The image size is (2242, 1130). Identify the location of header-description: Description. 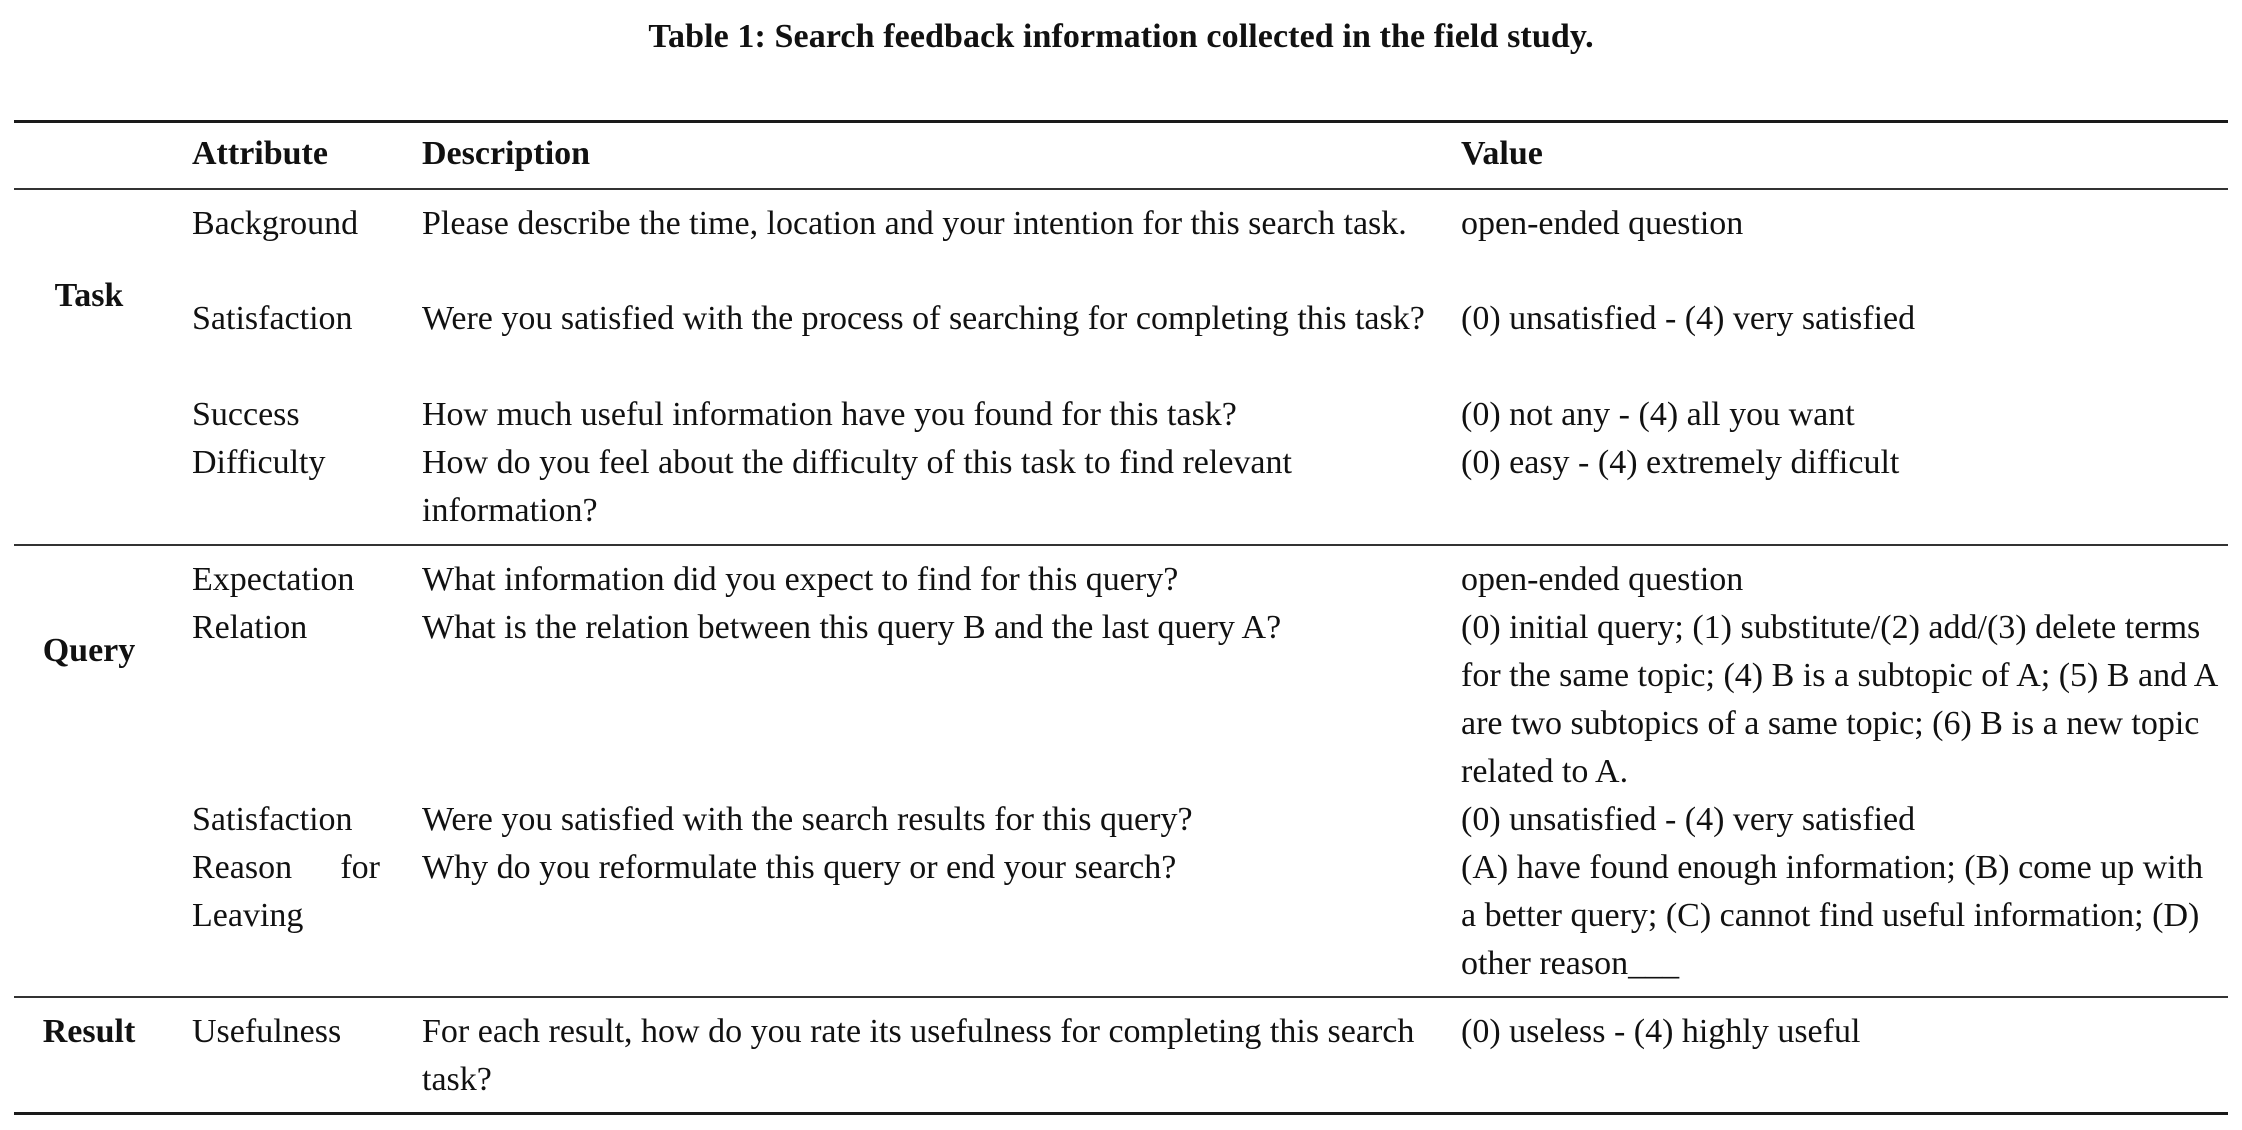
(506, 153).